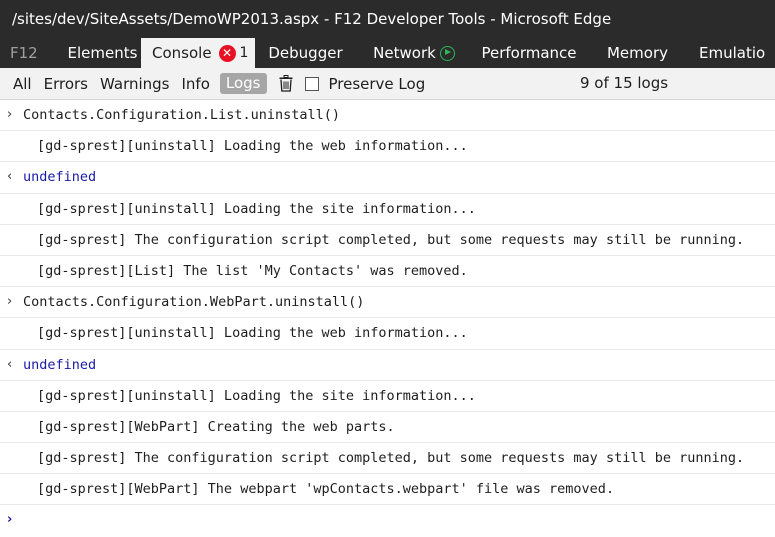 This screenshot has height=537, width=775. I want to click on error-x-icon: ✕, so click(227, 53).